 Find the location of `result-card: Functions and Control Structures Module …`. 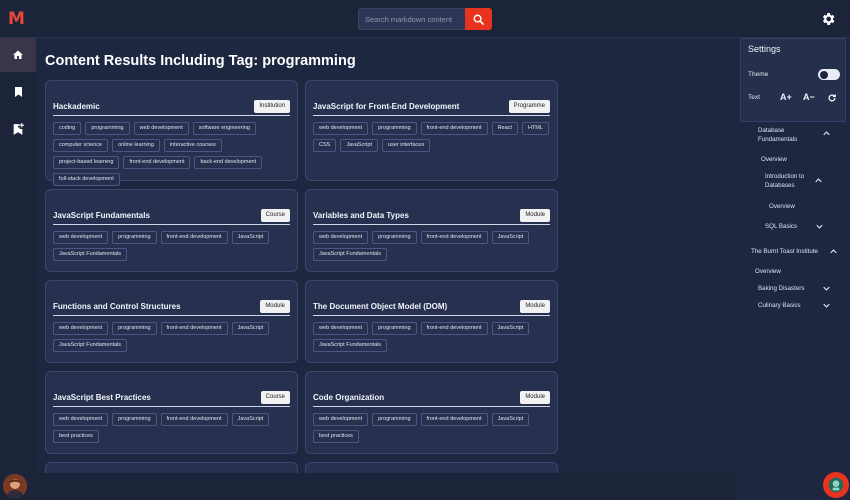

result-card: Functions and Control Structures Module … is located at coordinates (171, 321).